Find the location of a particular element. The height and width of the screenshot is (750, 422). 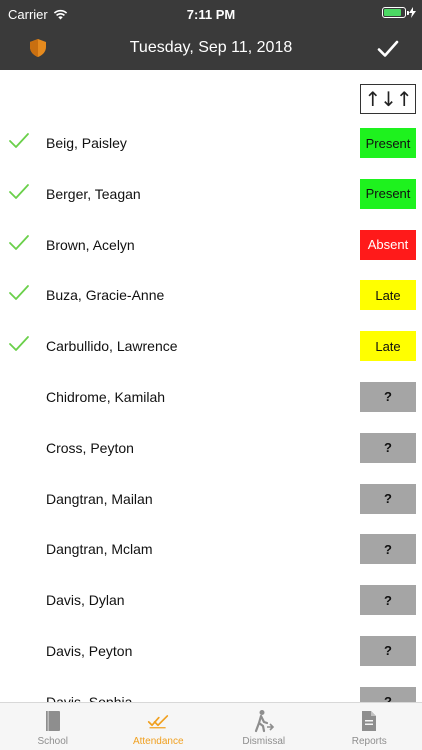

student-row: Davis, Dylan? is located at coordinates (211, 600).